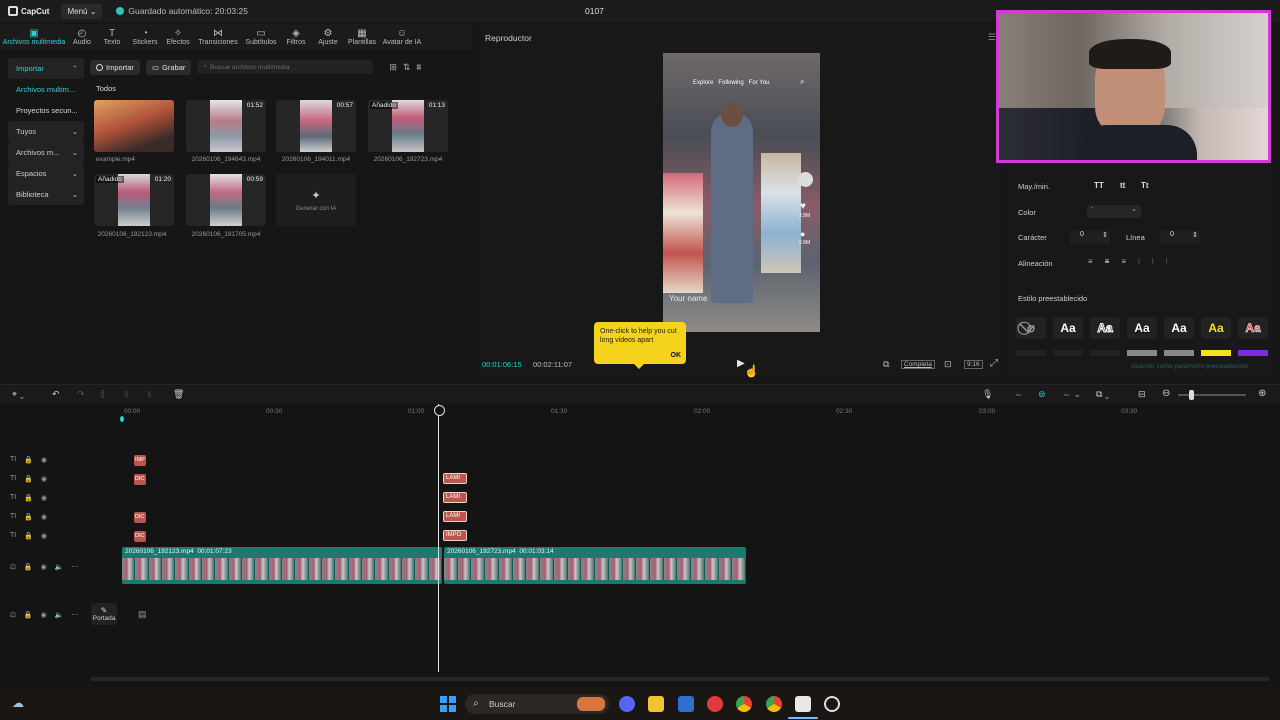 The width and height of the screenshot is (1280, 720). I want to click on weather-icon: ☁, so click(18, 703).